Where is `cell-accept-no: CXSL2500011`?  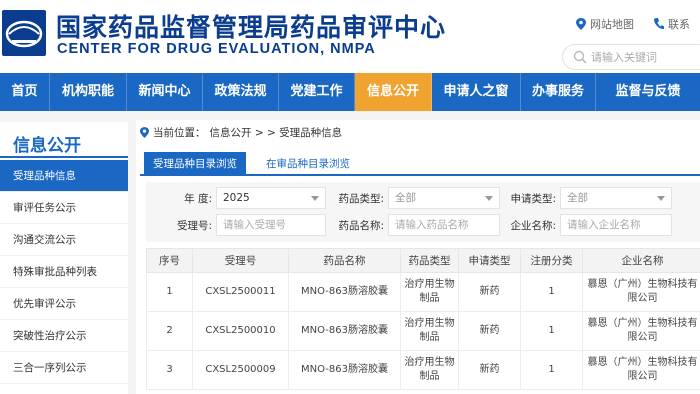
cell-accept-no: CXSL2500011 is located at coordinates (240, 292).